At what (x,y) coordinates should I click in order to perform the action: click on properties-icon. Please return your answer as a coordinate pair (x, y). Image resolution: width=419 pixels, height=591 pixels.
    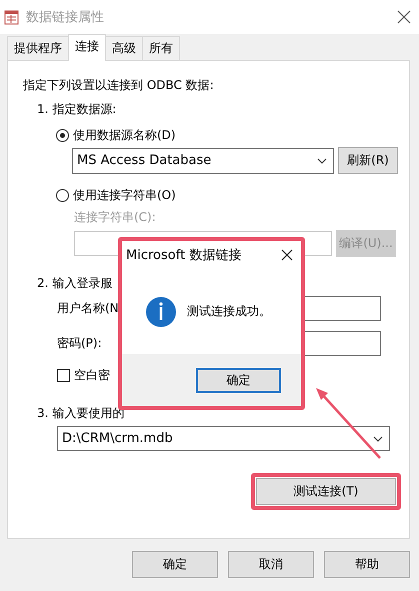
    Looking at the image, I should click on (12, 17).